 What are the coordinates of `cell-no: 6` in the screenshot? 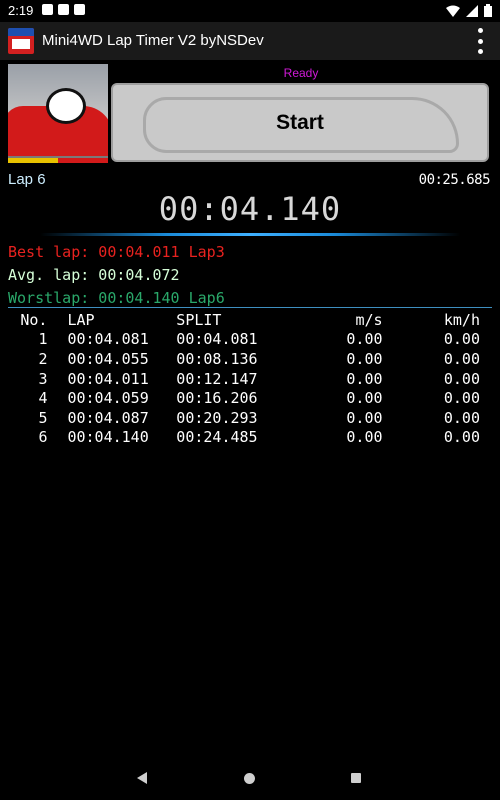 It's located at (43, 437).